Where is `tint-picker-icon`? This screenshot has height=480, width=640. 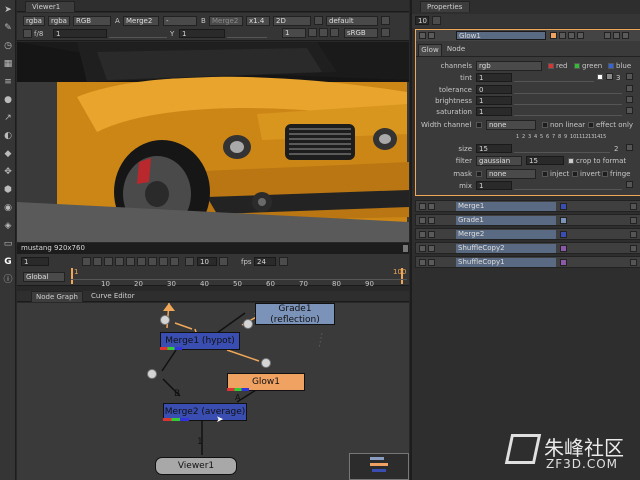 tint-picker-icon is located at coordinates (609, 76).